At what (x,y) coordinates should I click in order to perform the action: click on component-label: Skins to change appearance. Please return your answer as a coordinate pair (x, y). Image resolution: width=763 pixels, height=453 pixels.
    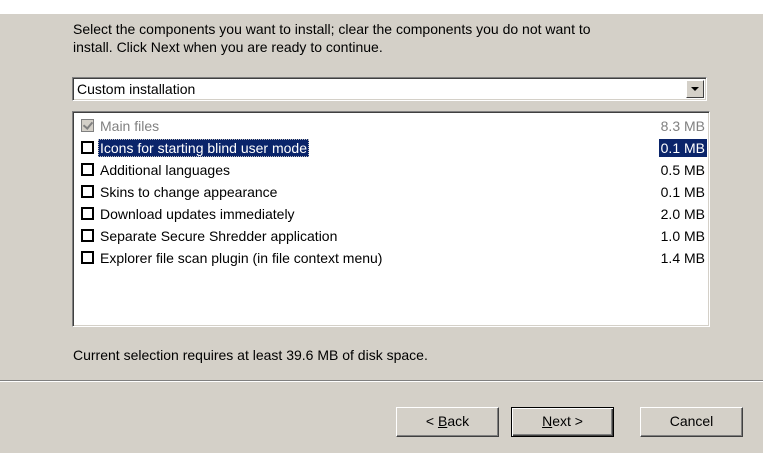
    Looking at the image, I should click on (189, 192).